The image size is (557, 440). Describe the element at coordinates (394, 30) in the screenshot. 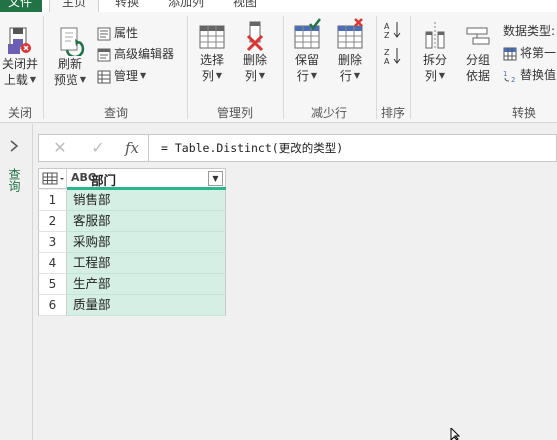

I see `sort-ascending-button: A Z` at that location.